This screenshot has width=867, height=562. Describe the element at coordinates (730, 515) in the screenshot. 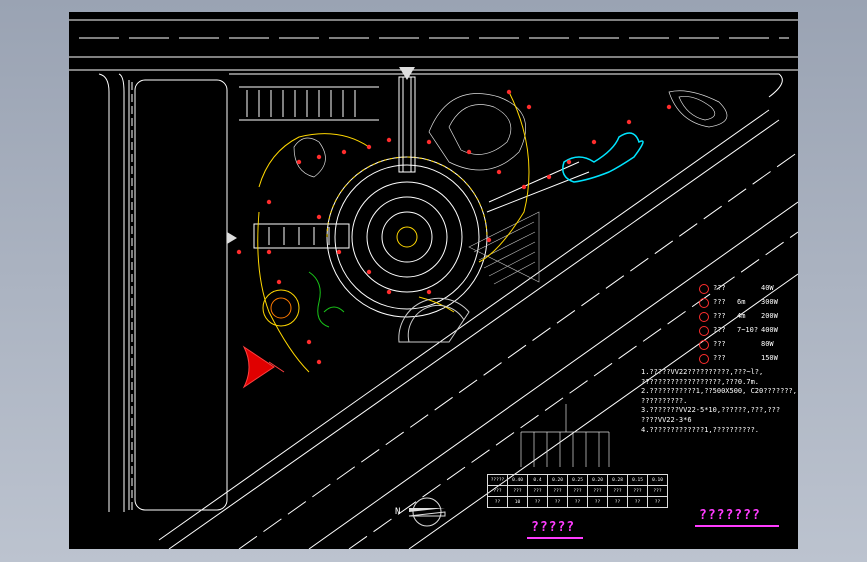

I see `drawing-title: ???????` at that location.